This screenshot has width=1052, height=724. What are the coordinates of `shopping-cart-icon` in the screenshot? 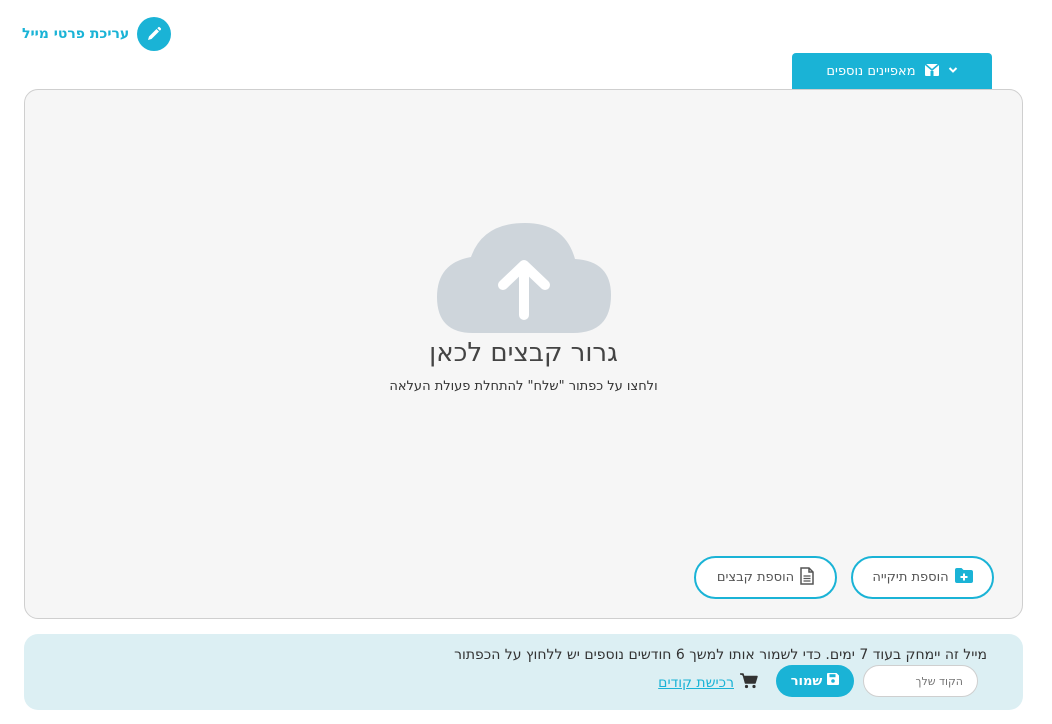 It's located at (749, 683).